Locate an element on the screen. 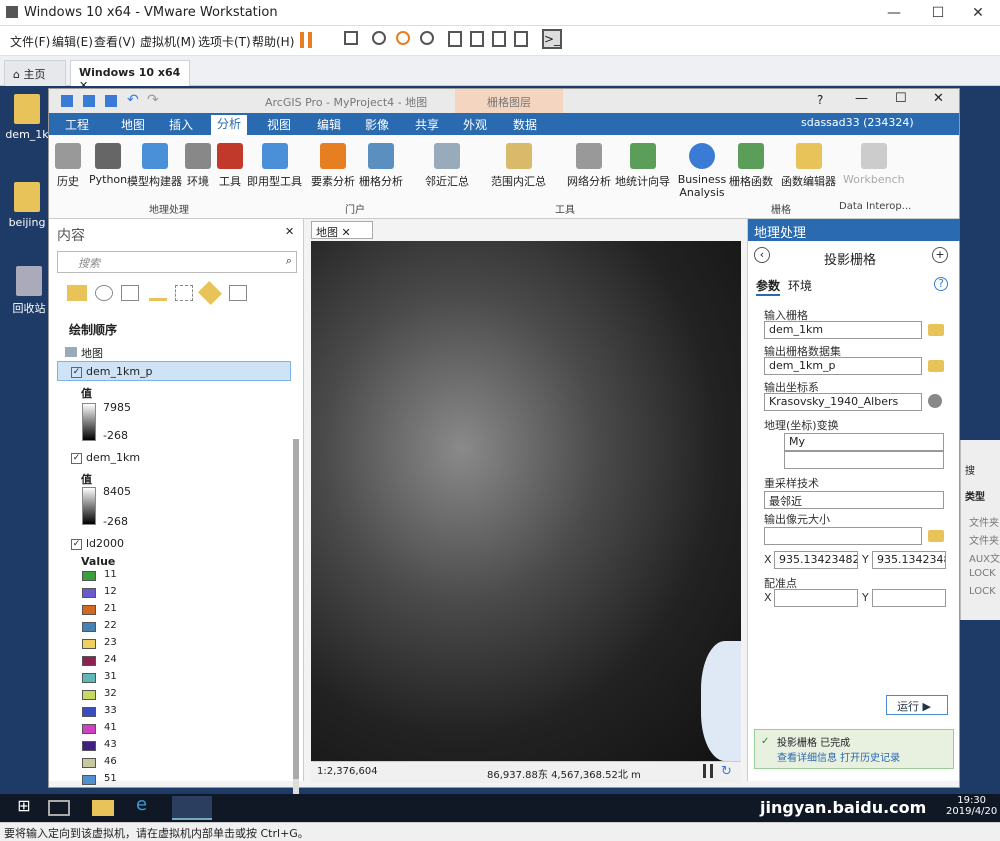 The height and width of the screenshot is (841, 1000). open-icon is located at coordinates (89, 101).